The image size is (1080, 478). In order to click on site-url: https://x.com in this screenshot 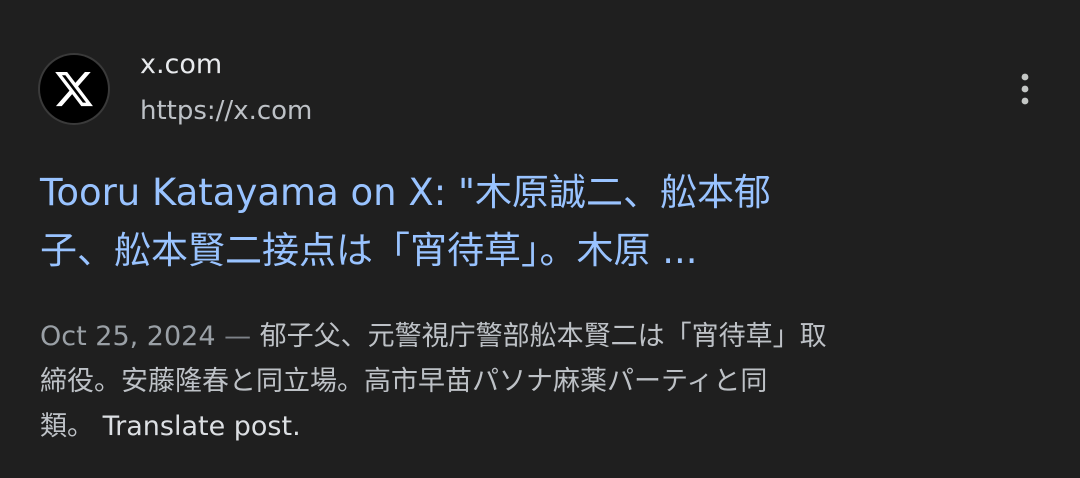, I will do `click(226, 111)`.